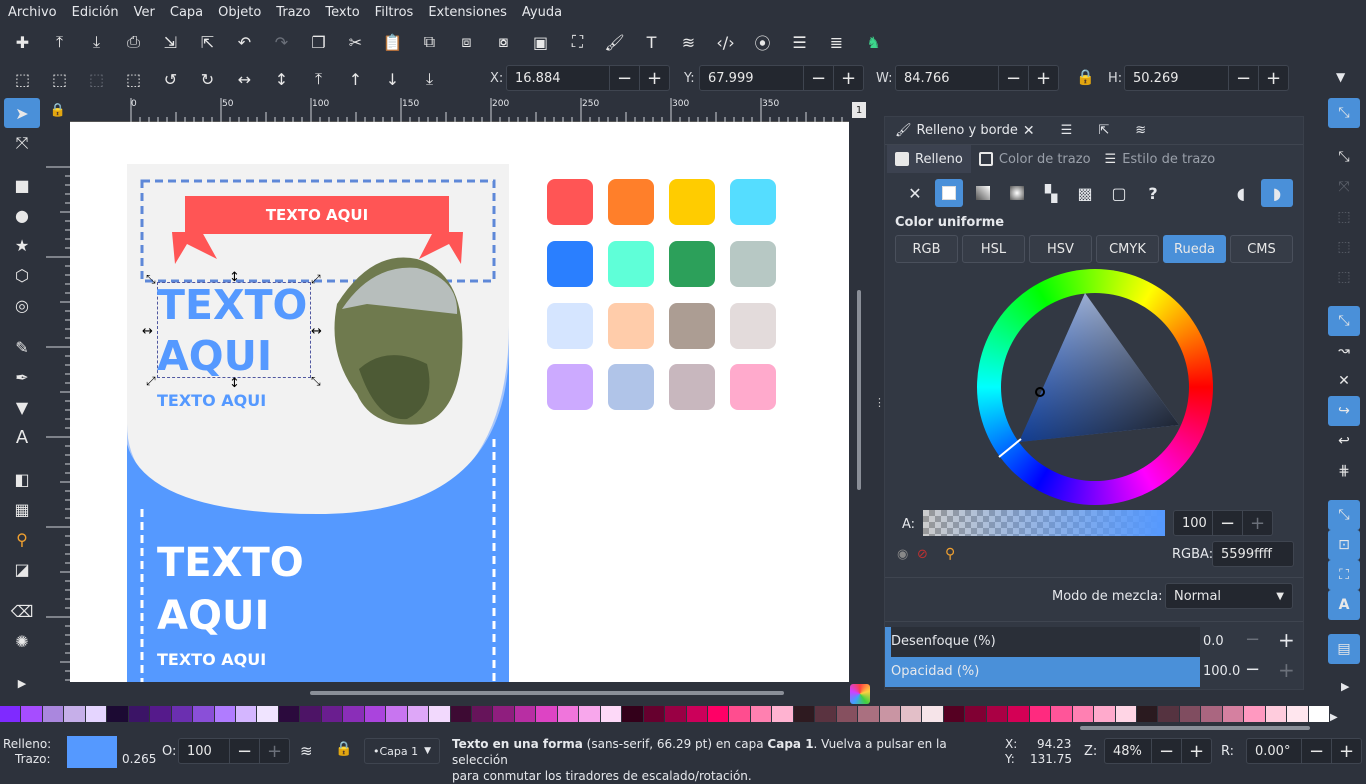 This screenshot has height=784, width=1366. What do you see at coordinates (22, 437) in the screenshot?
I see `text-tool-icon: A` at bounding box center [22, 437].